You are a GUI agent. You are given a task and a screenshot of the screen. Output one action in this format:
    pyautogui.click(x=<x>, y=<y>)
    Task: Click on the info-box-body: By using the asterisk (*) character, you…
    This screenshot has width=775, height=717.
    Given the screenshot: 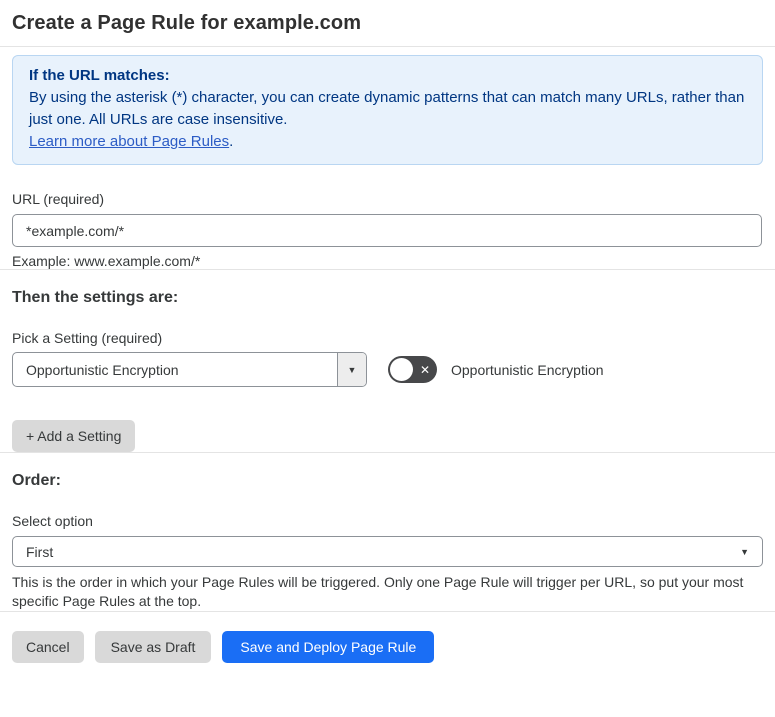 What is the action you would take?
    pyautogui.click(x=387, y=108)
    